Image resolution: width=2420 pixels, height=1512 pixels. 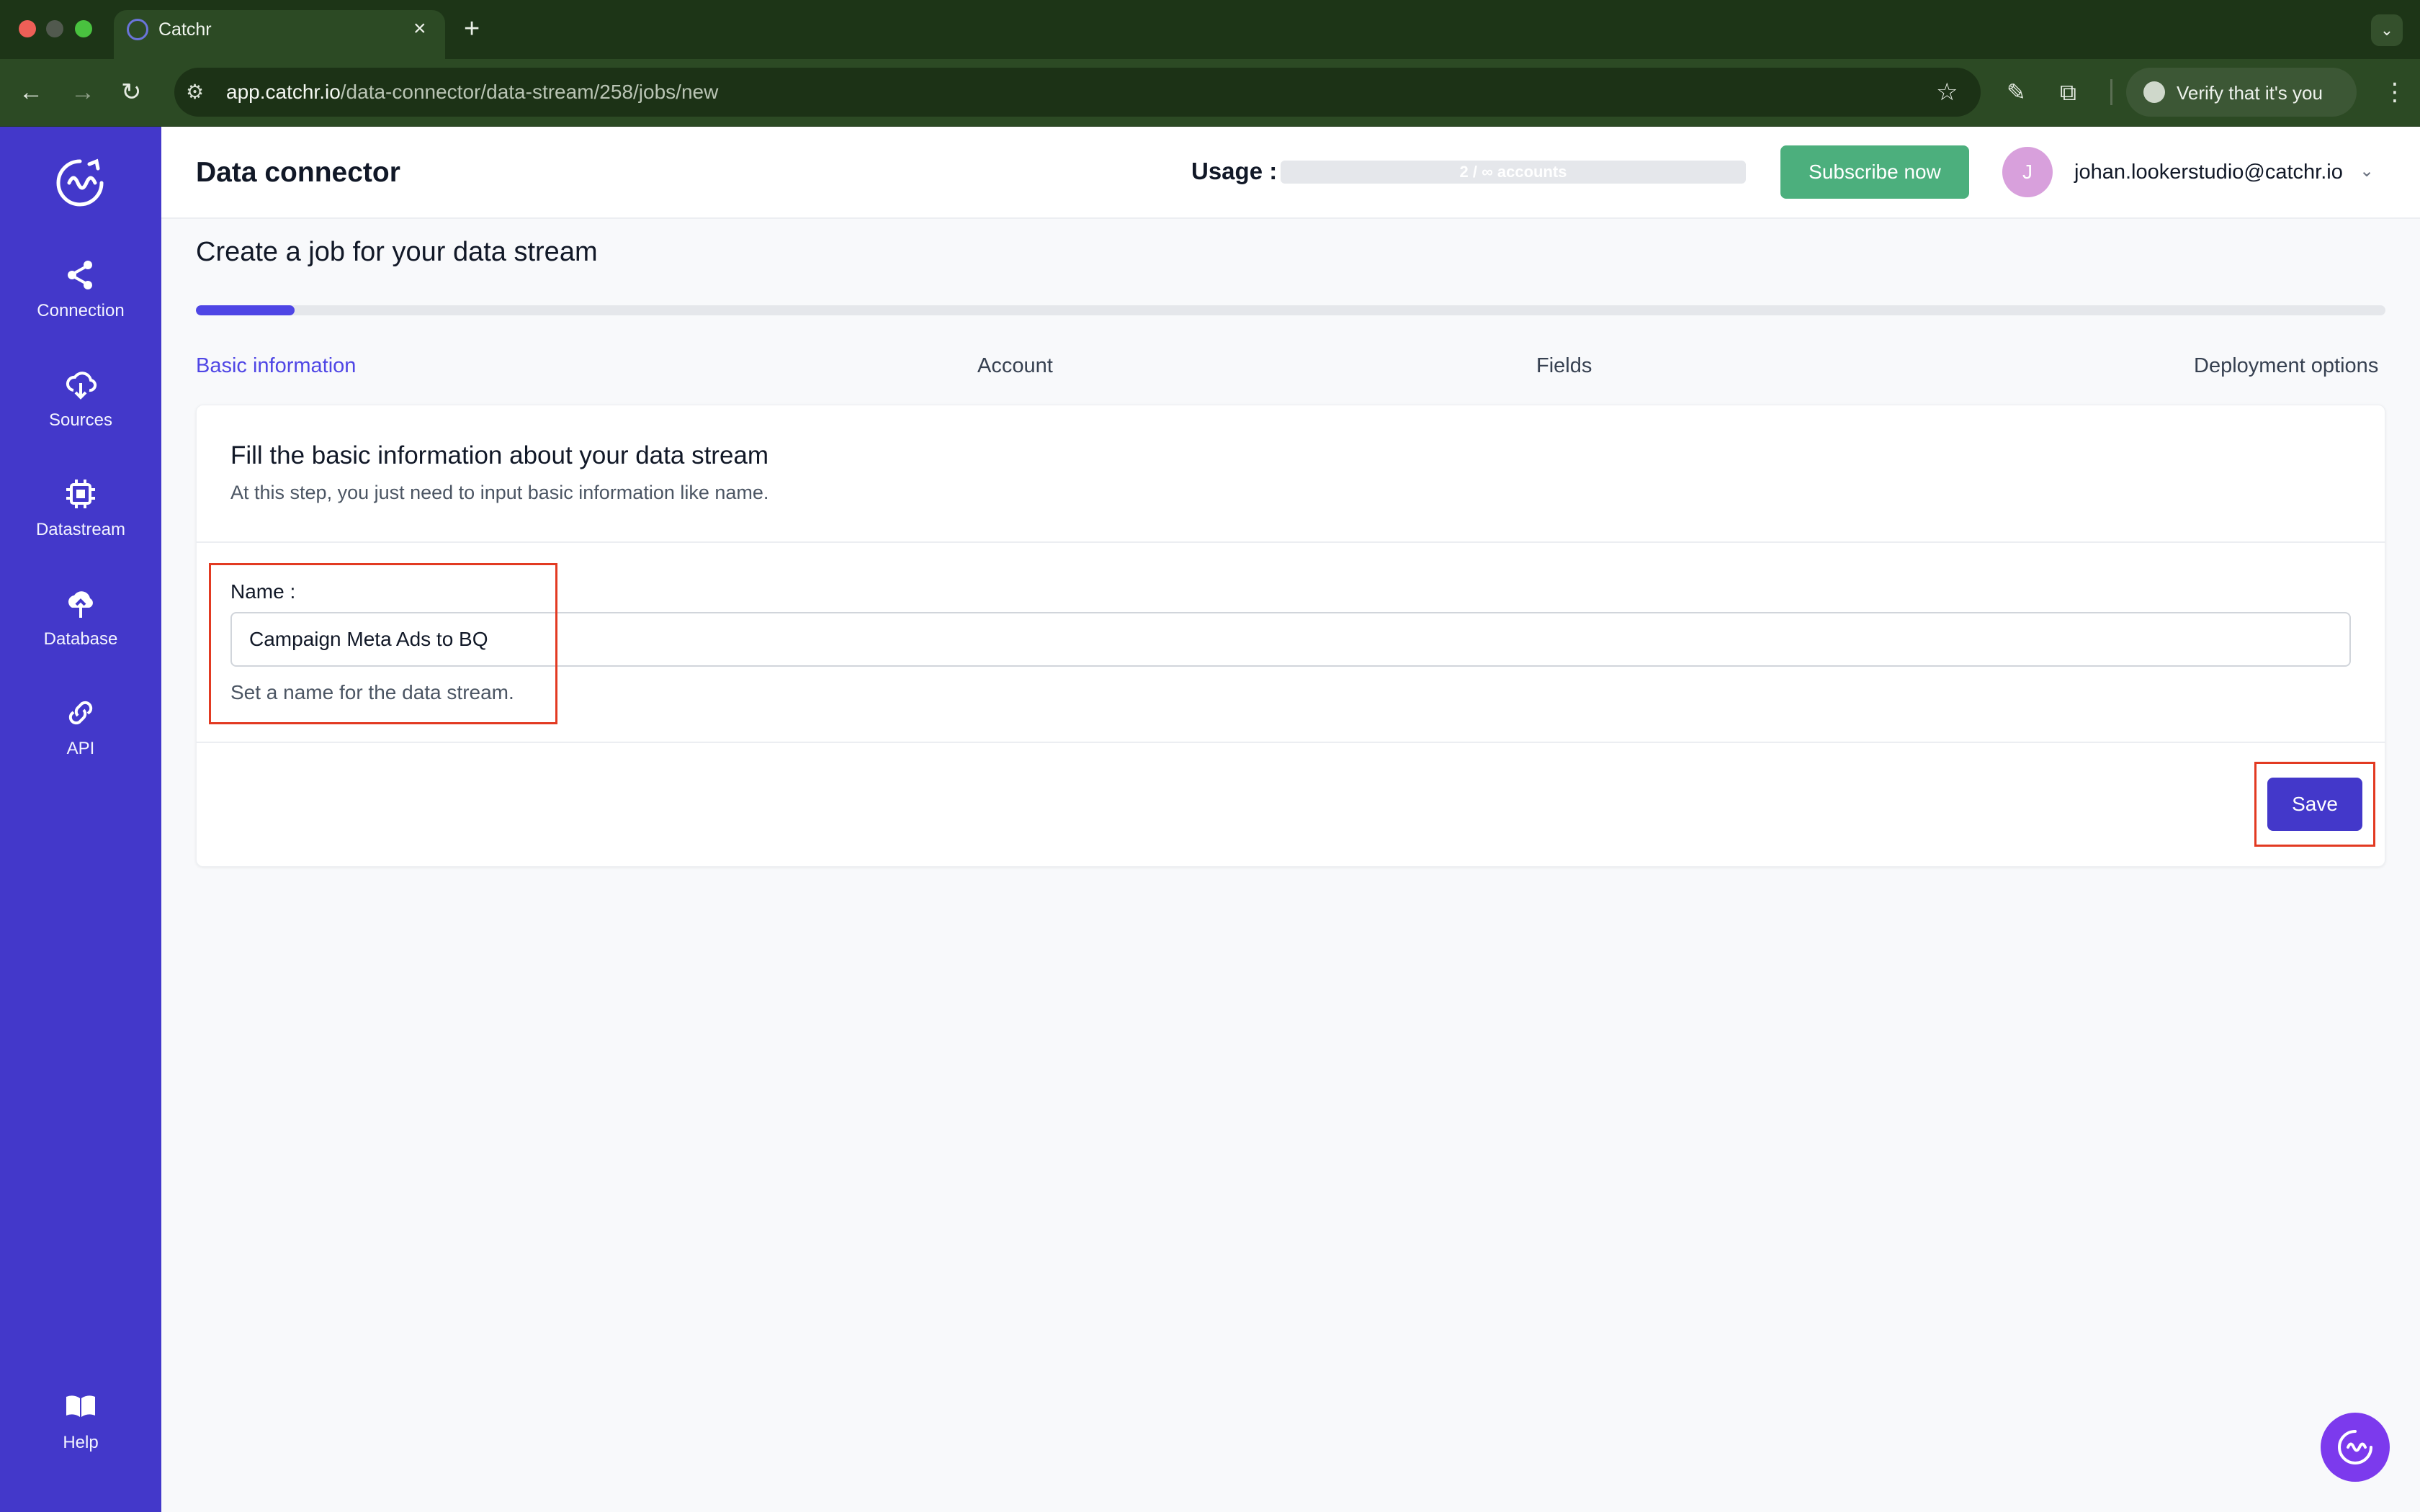 What do you see at coordinates (2314, 804) in the screenshot?
I see `save-button-highlight` at bounding box center [2314, 804].